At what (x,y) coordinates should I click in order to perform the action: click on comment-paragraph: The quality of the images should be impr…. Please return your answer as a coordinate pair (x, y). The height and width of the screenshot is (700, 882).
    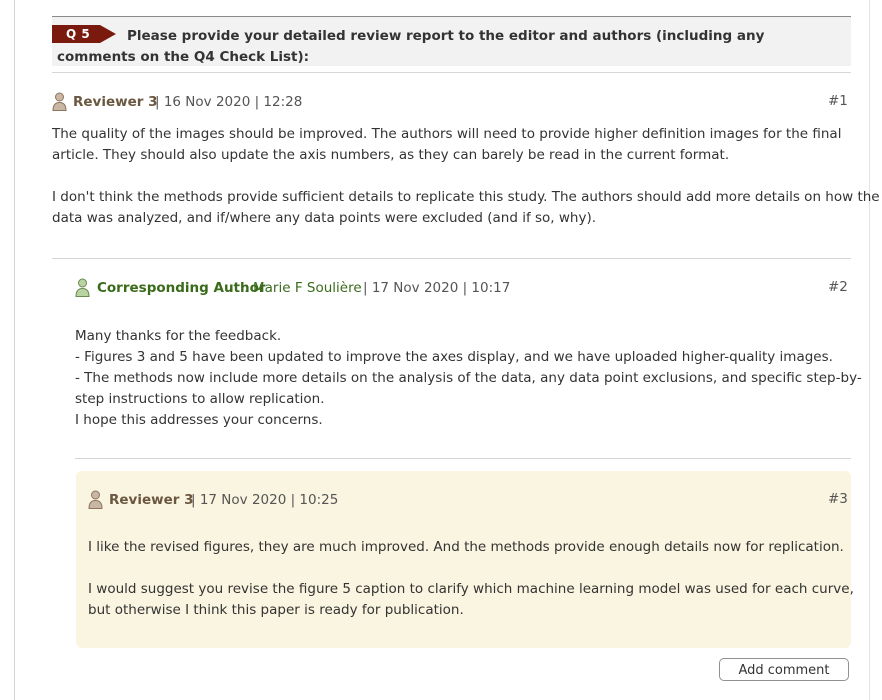
    Looking at the image, I should click on (447, 144).